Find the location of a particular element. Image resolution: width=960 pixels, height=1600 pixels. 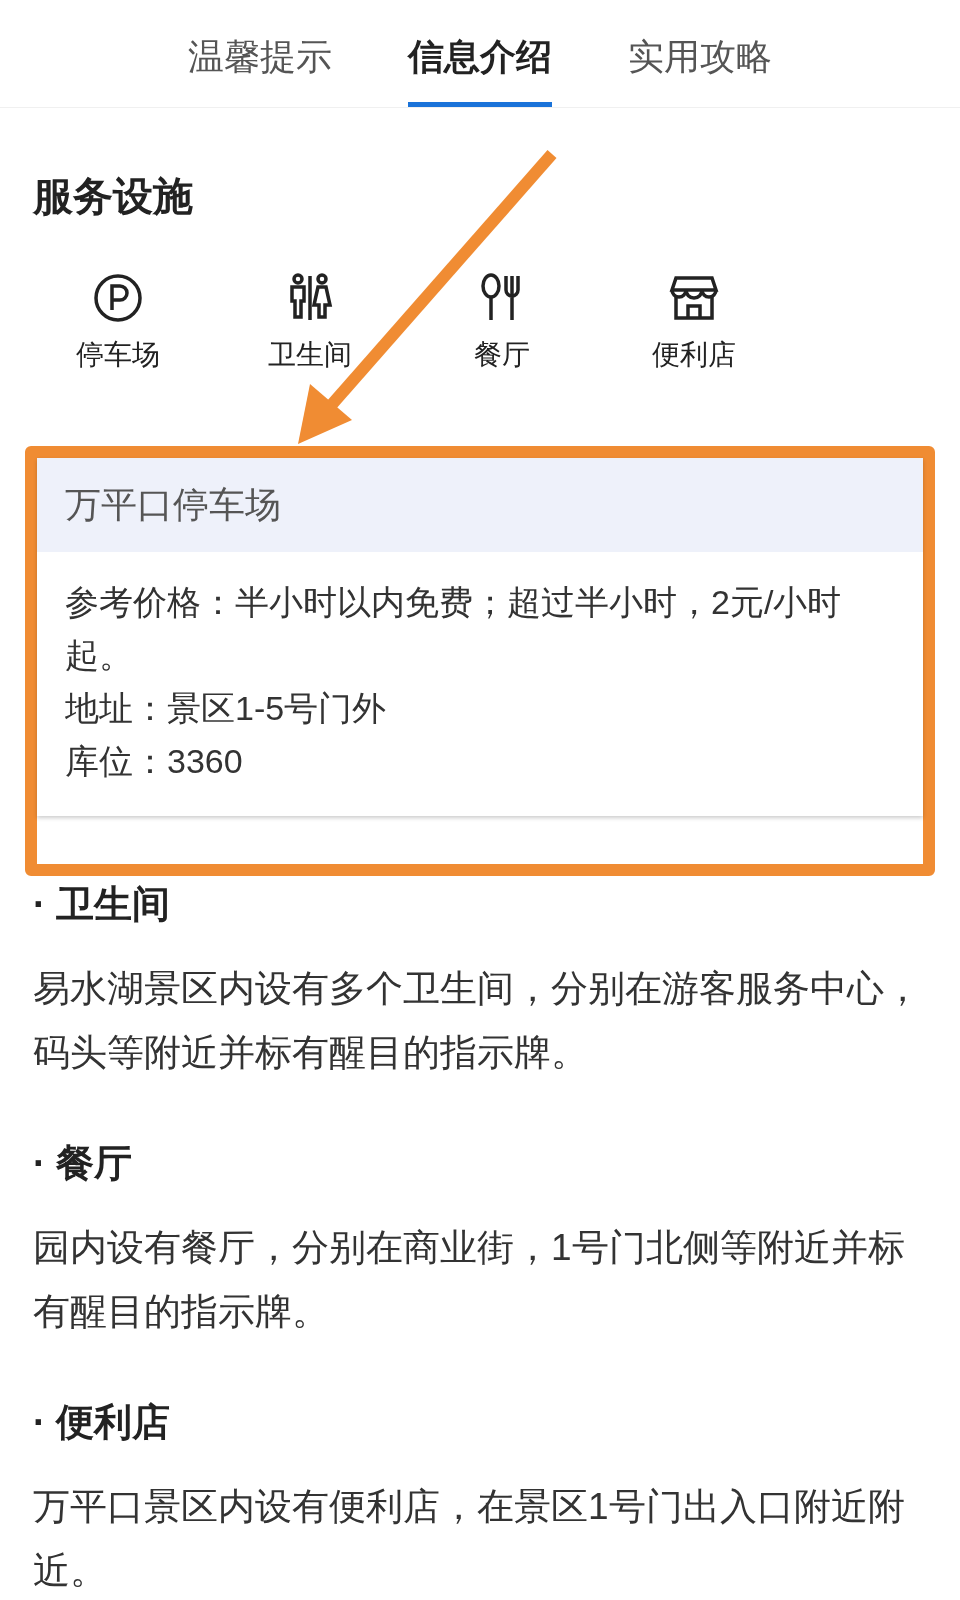

tab: 实用攻略 is located at coordinates (700, 68).